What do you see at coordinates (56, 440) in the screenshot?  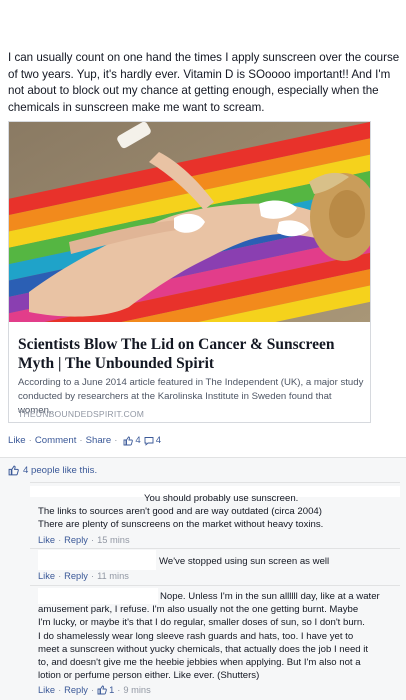 I see `comment-link: Comment` at bounding box center [56, 440].